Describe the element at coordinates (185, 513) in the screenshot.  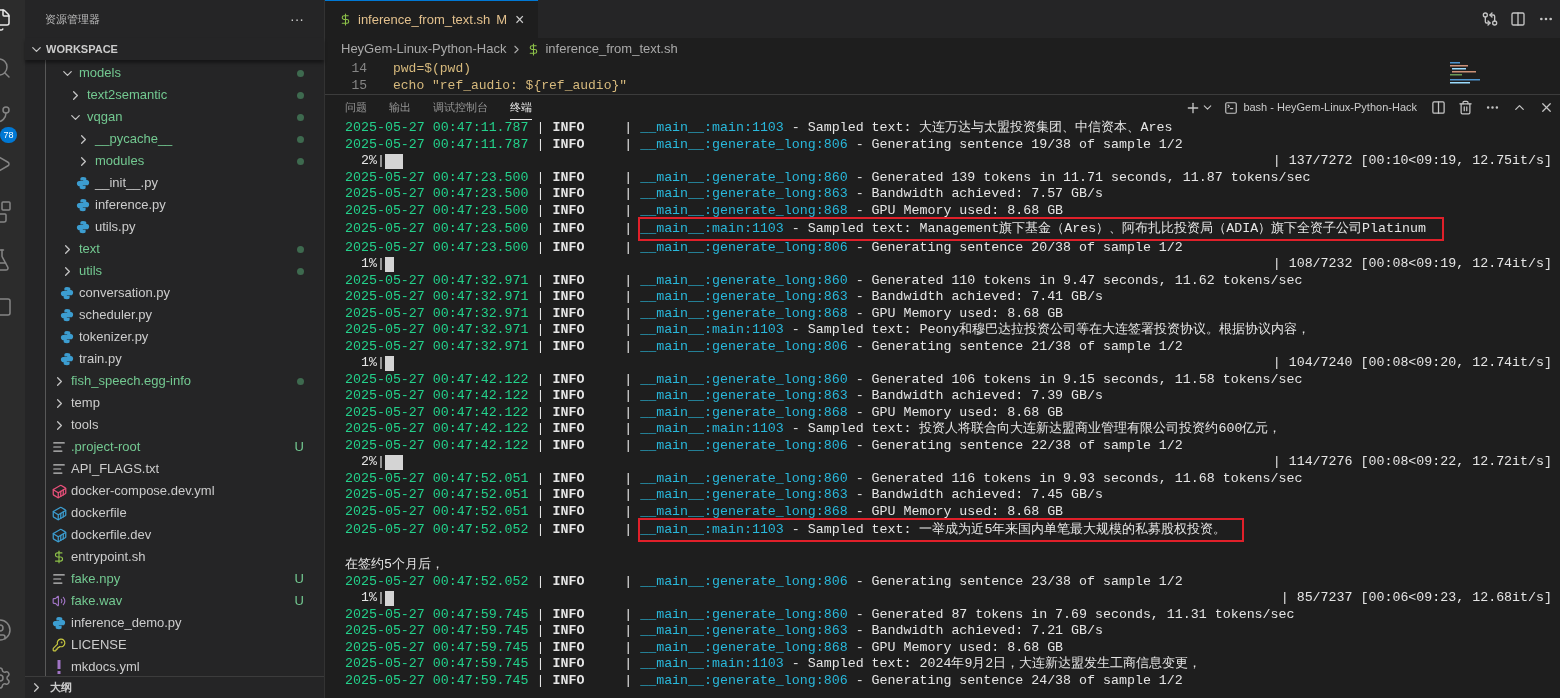
I see `file-row: dockerfile` at that location.